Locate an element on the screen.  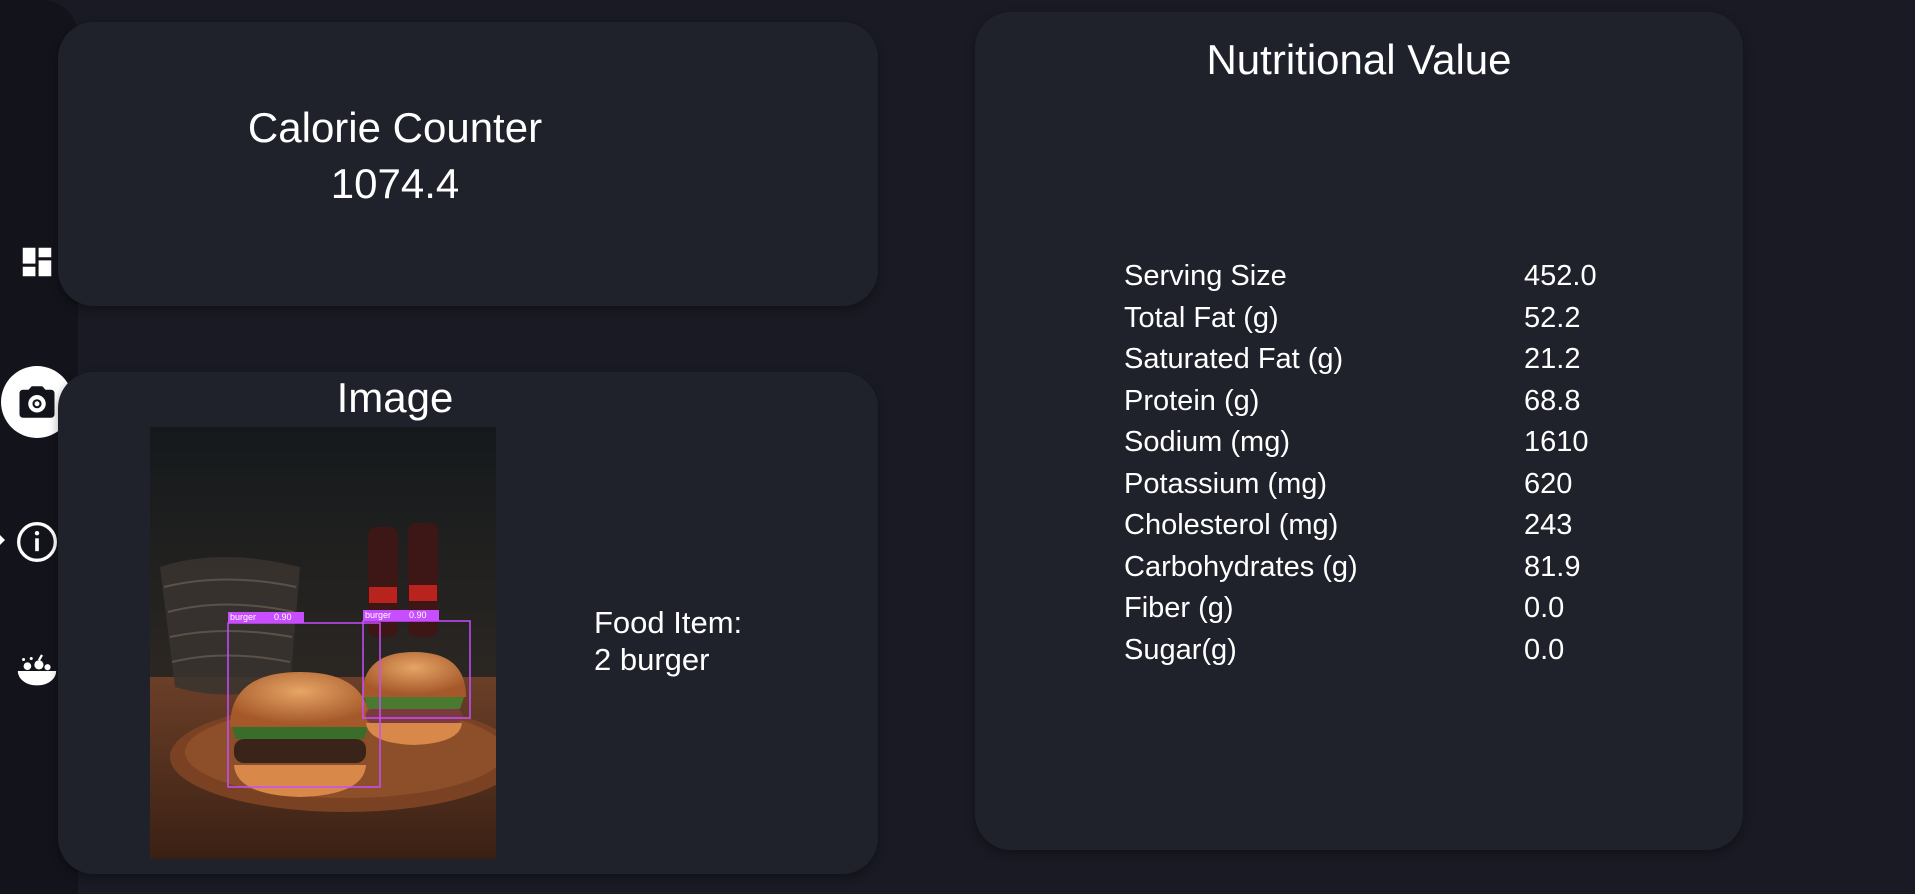
nutrition-value: 21.2 is located at coordinates (1552, 359).